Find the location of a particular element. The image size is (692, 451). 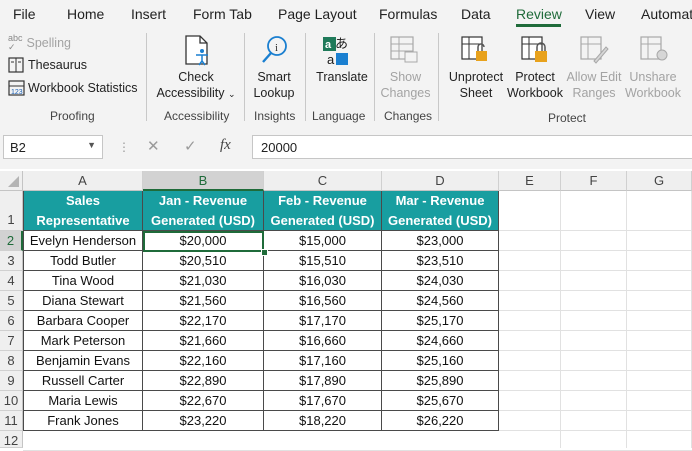

insert-function-icon: fx is located at coordinates (225, 145).